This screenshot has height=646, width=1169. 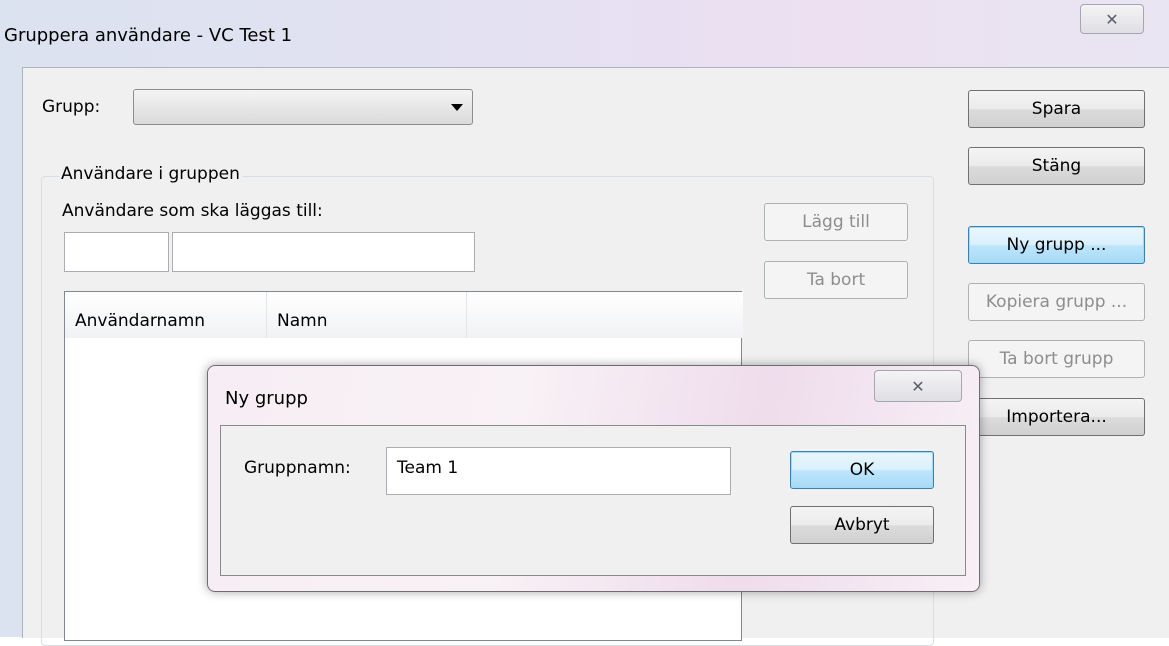 I want to click on new-group-dialog-body: Gruppnamn: Team 1 OK Avbryt, so click(x=593, y=500).